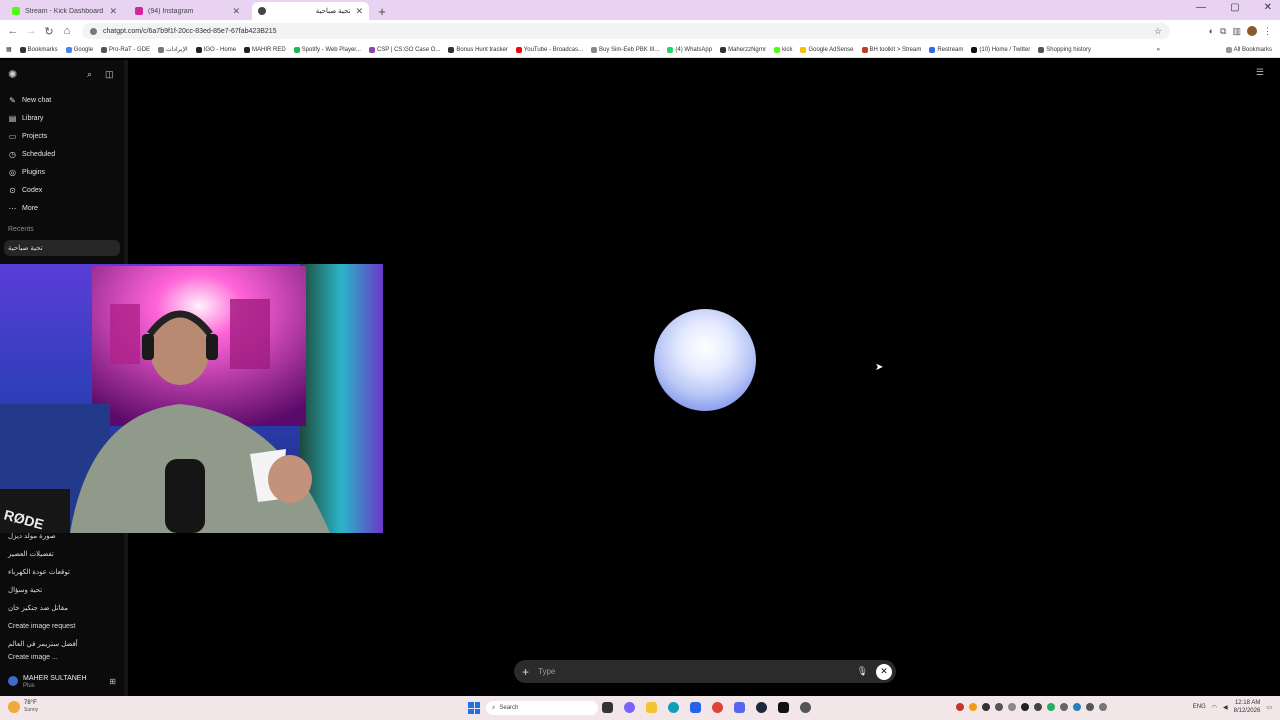 Image resolution: width=1280 pixels, height=720 pixels. I want to click on avatar, so click(13, 681).